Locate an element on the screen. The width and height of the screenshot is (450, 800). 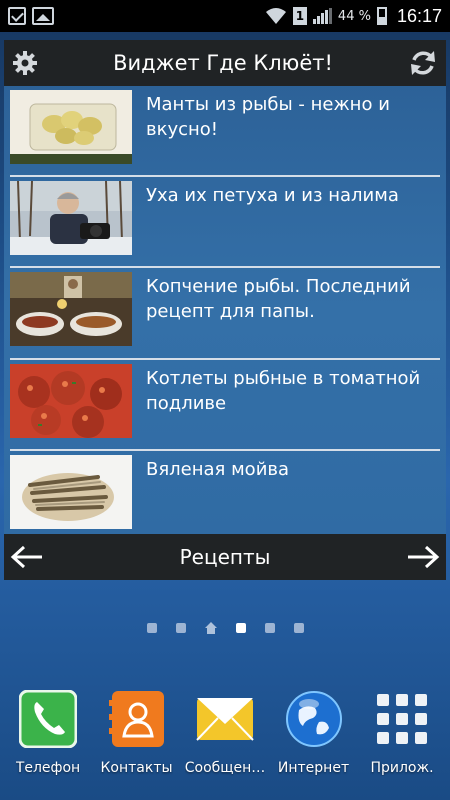
home-page-icon is located at coordinates (210, 628).